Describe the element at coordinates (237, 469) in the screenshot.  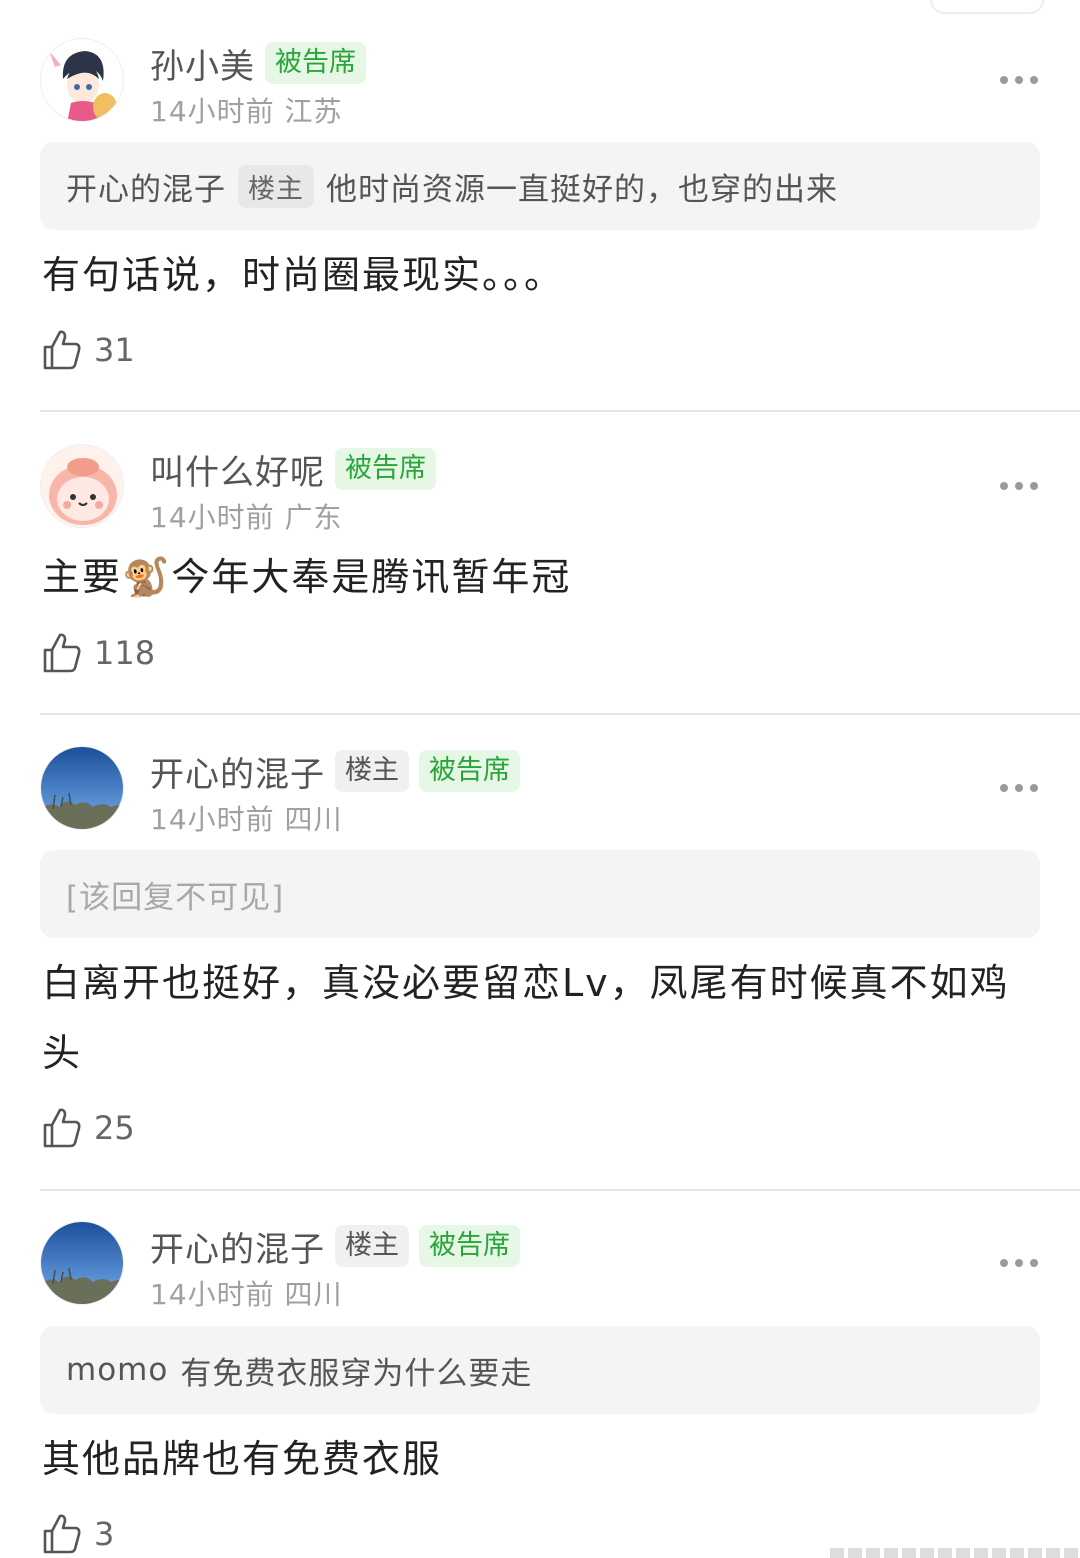
I see `user-name: 叫什么好呢` at that location.